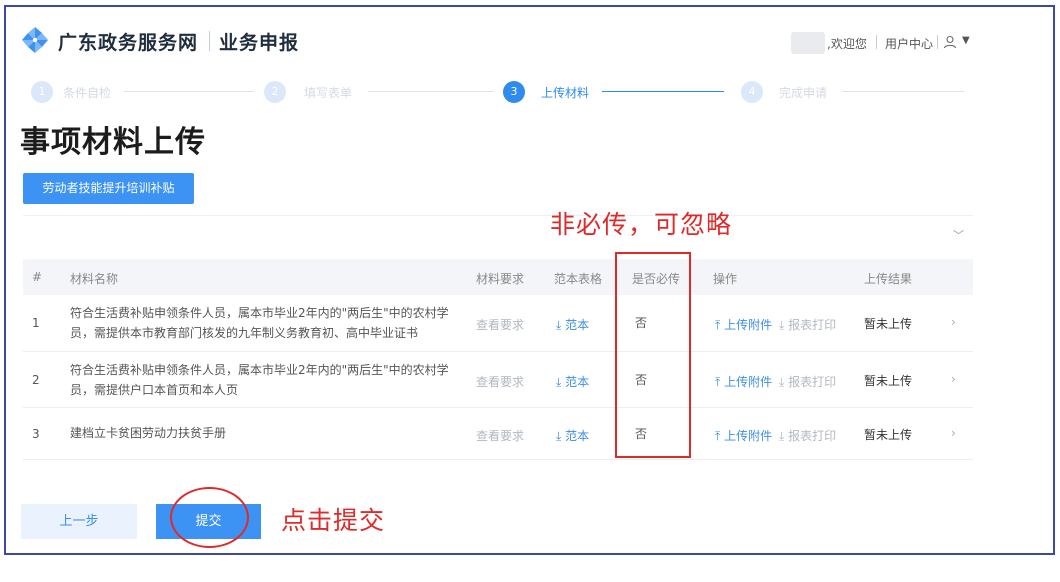 The width and height of the screenshot is (1060, 582). I want to click on step-label-complete: 完成申请, so click(803, 93).